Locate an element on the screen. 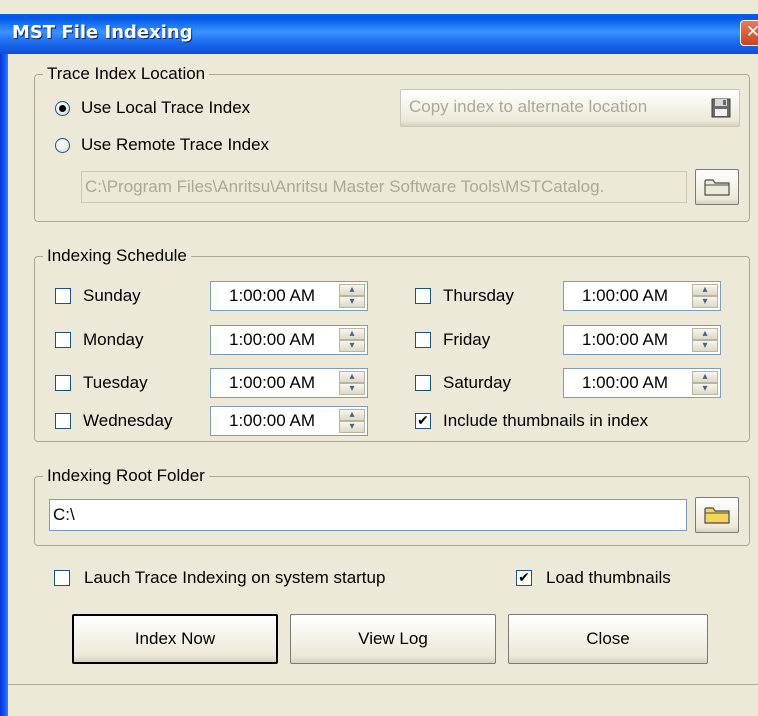 The width and height of the screenshot is (758, 716). sunday-time-spinner: ▴ ▾ is located at coordinates (352, 296).